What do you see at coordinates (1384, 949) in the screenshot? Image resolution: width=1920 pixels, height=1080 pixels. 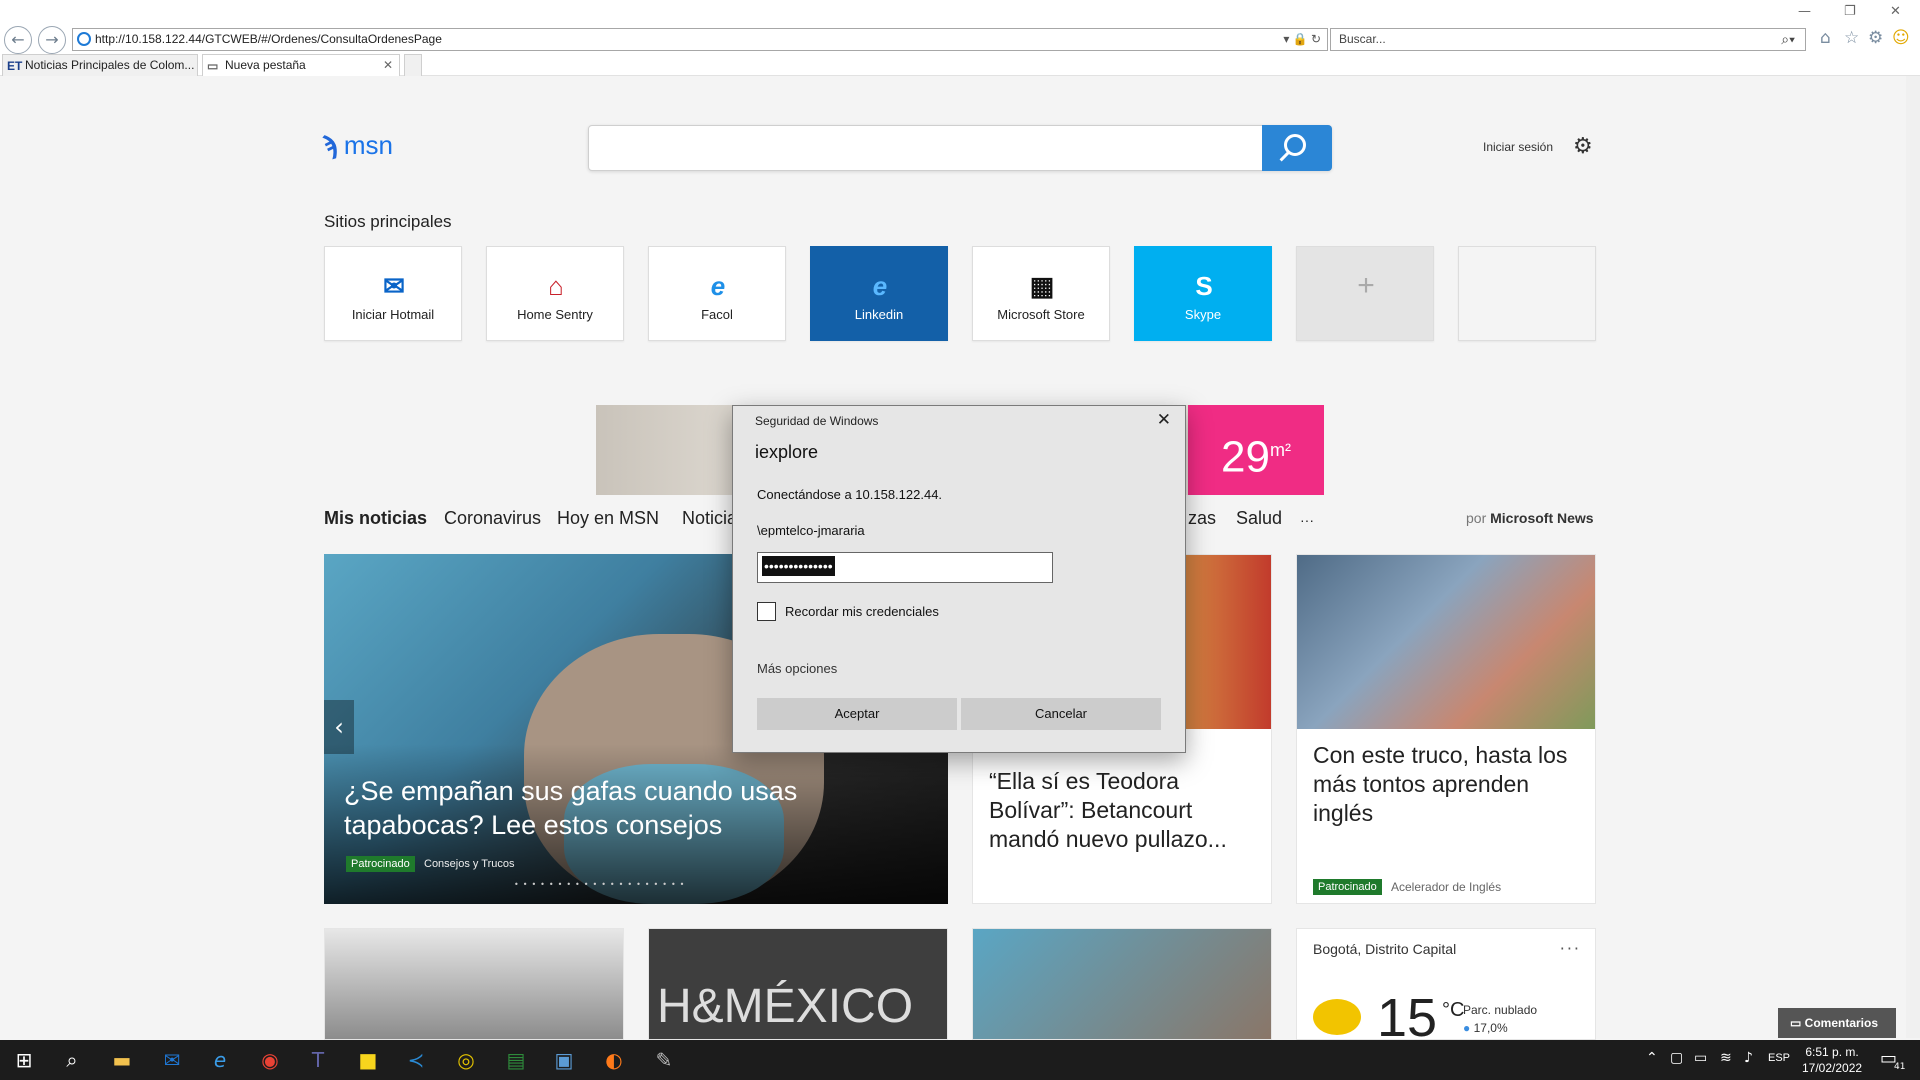 I see `weather-location: Bogotá, Distrito Capital` at bounding box center [1384, 949].